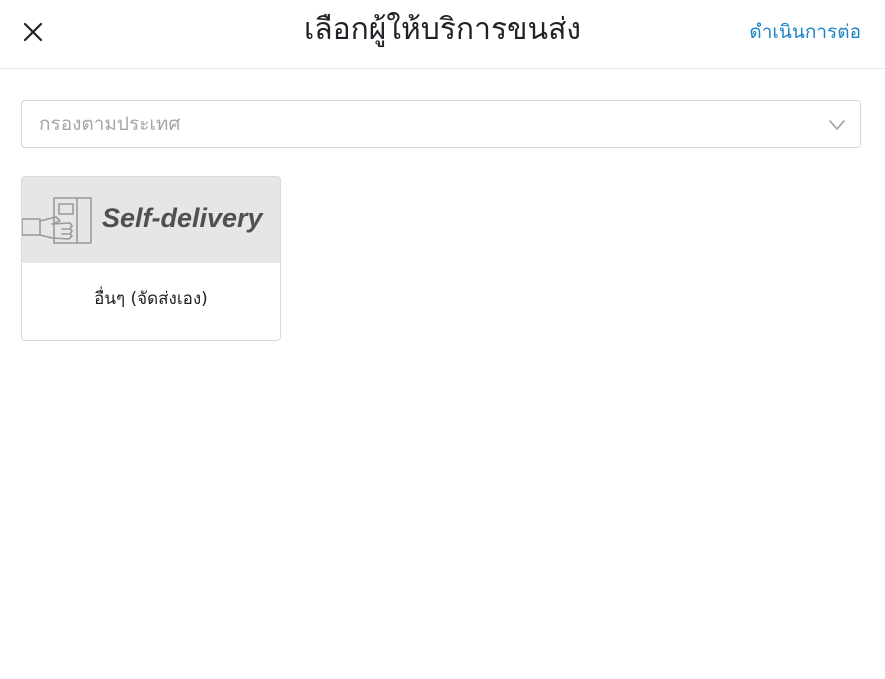 Image resolution: width=885 pixels, height=679 pixels. What do you see at coordinates (805, 32) in the screenshot?
I see `continue-button: ดำเนินการต่อ` at bounding box center [805, 32].